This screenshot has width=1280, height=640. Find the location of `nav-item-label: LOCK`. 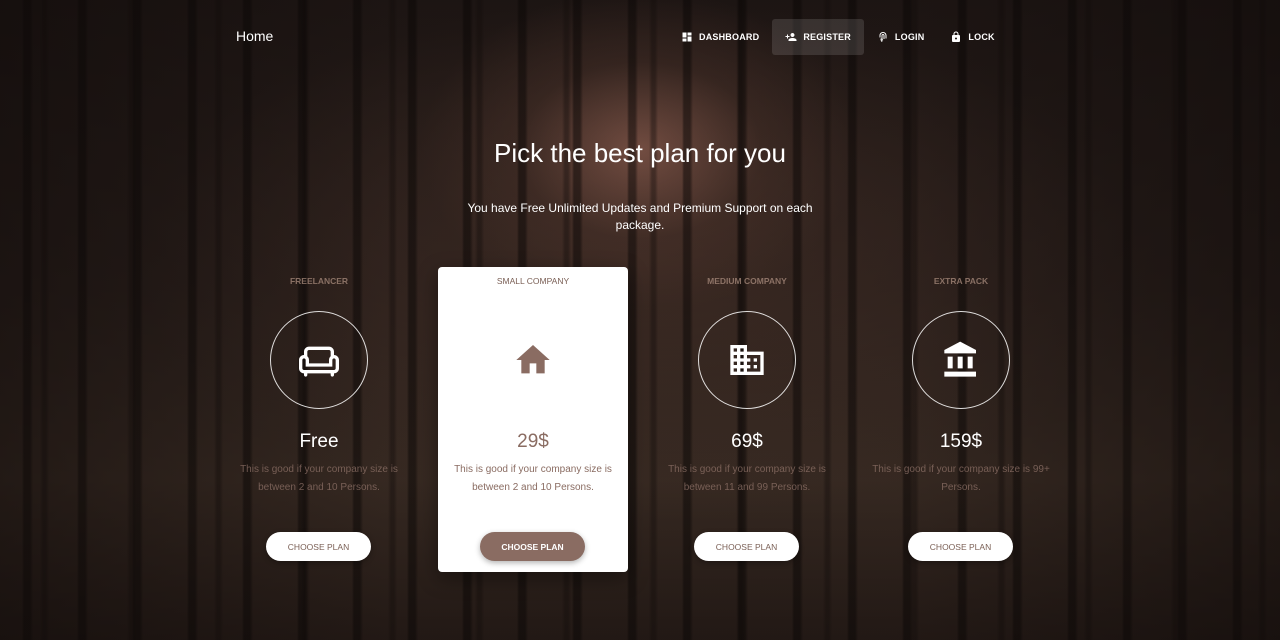

nav-item-label: LOCK is located at coordinates (981, 37).